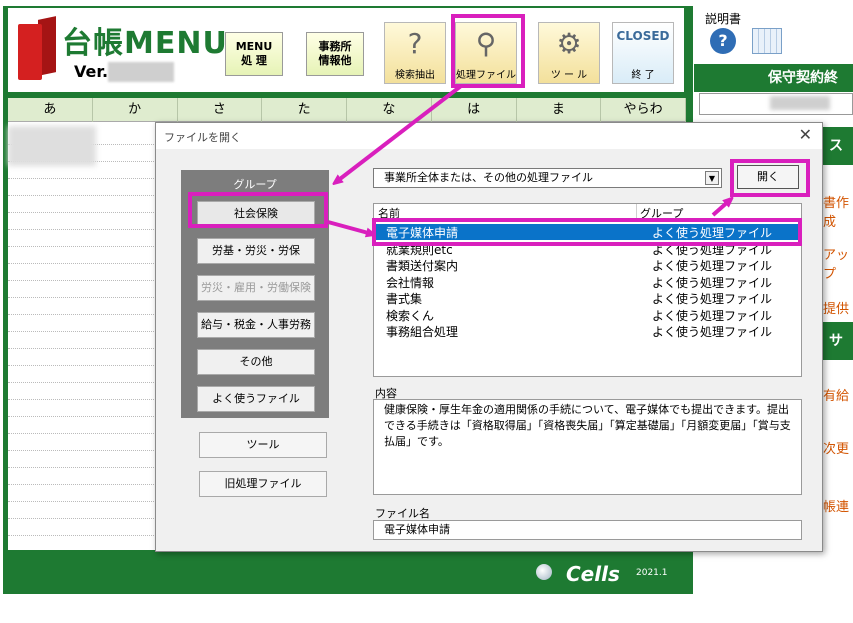  I want to click on group-button: 労災・雇用・労働保険, so click(256, 288).